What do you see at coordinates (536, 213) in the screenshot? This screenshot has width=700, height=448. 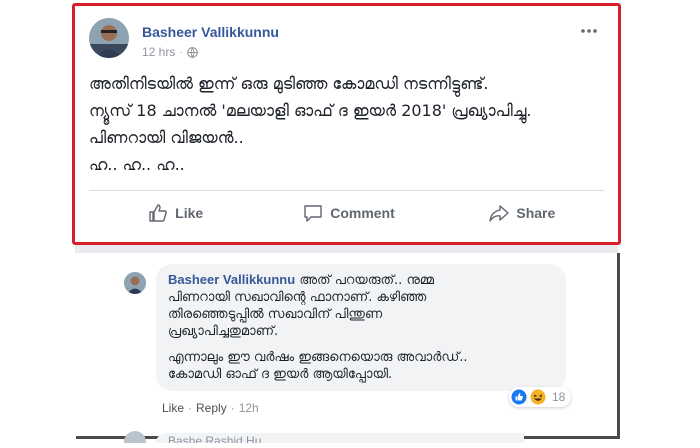 I see `share-label: Share` at bounding box center [536, 213].